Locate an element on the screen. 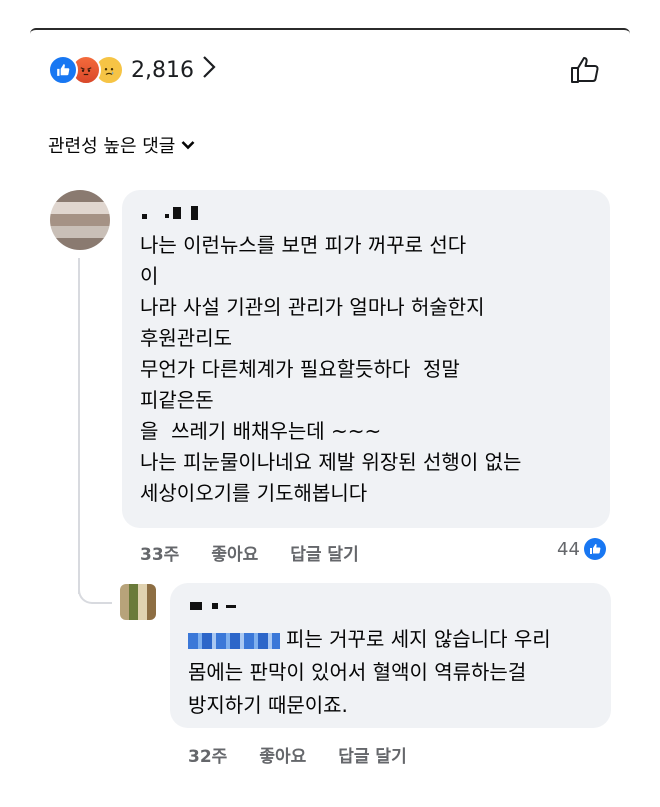 The image size is (660, 807). comment-like-button: 좋아요 is located at coordinates (234, 552).